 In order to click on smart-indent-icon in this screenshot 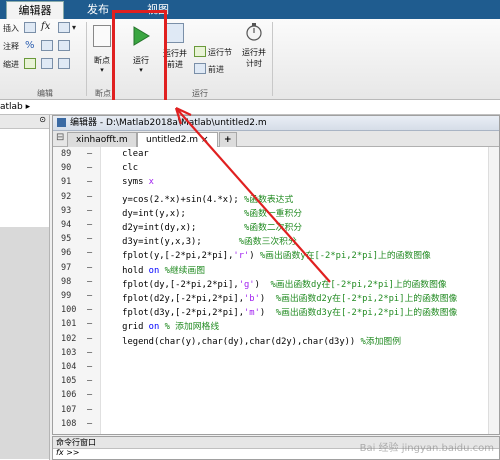, I will do `click(30, 63)`.